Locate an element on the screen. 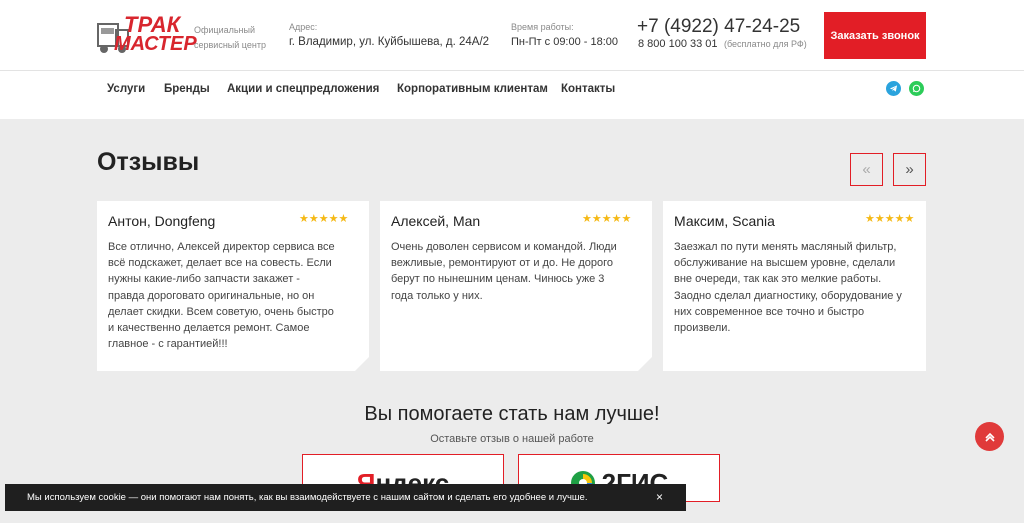 The image size is (1024, 523). reviews-prev-button: « is located at coordinates (866, 169).